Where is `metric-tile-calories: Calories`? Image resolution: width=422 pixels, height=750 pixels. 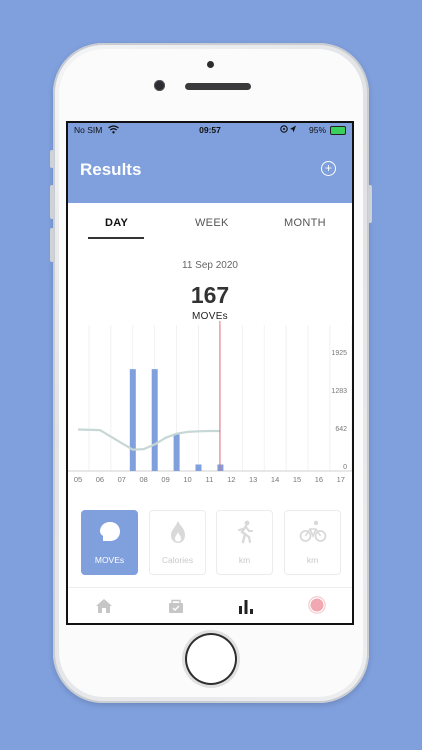 metric-tile-calories: Calories is located at coordinates (177, 542).